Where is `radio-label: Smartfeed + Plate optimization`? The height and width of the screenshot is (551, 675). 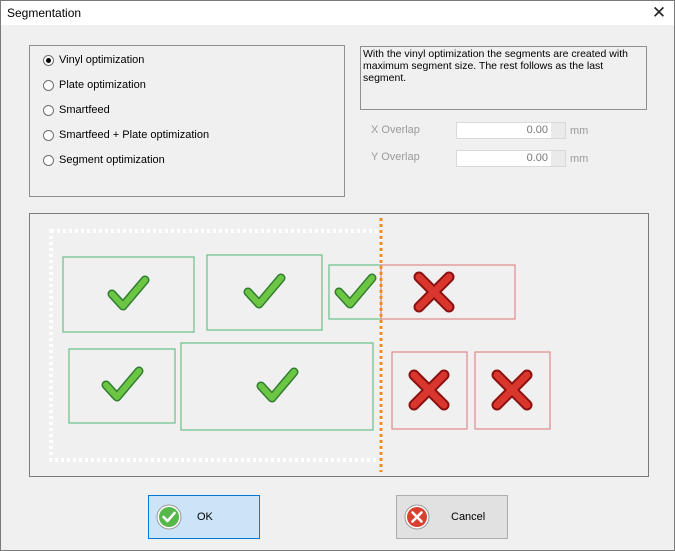
radio-label: Smartfeed + Plate optimization is located at coordinates (134, 135).